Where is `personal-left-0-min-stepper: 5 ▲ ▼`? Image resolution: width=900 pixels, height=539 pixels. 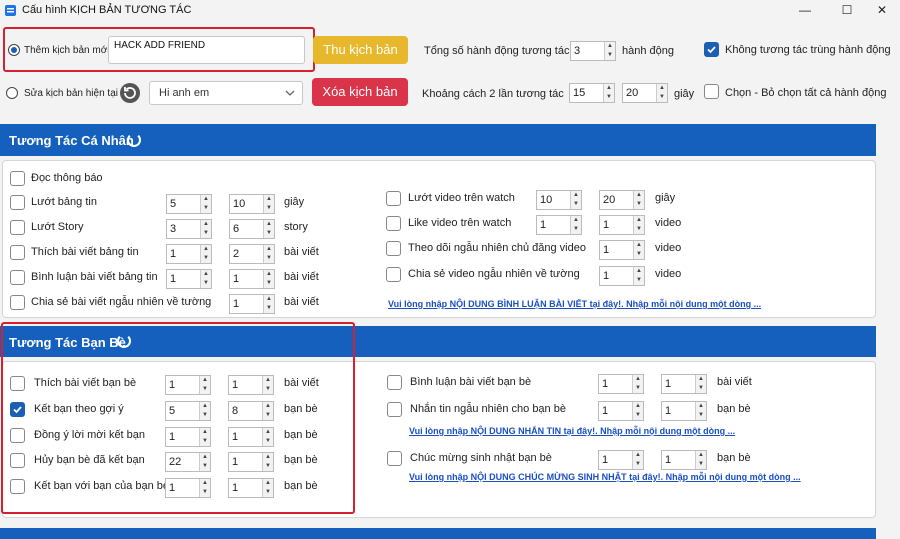 personal-left-0-min-stepper: 5 ▲ ▼ is located at coordinates (189, 204).